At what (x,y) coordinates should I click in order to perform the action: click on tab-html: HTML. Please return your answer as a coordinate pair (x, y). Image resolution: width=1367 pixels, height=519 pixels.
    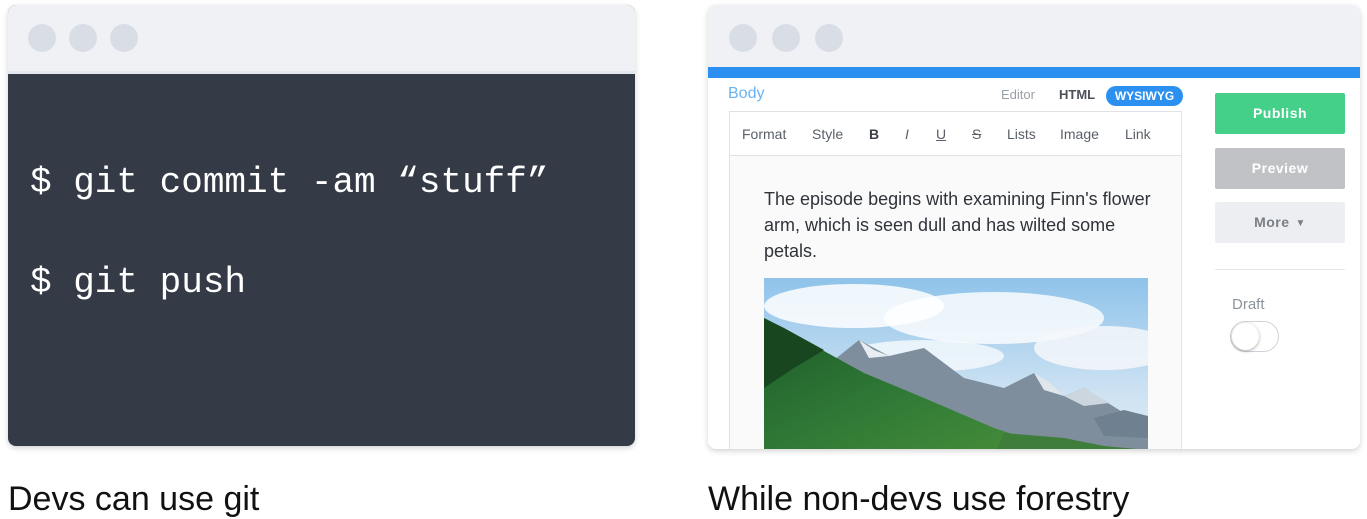
    Looking at the image, I should click on (1077, 94).